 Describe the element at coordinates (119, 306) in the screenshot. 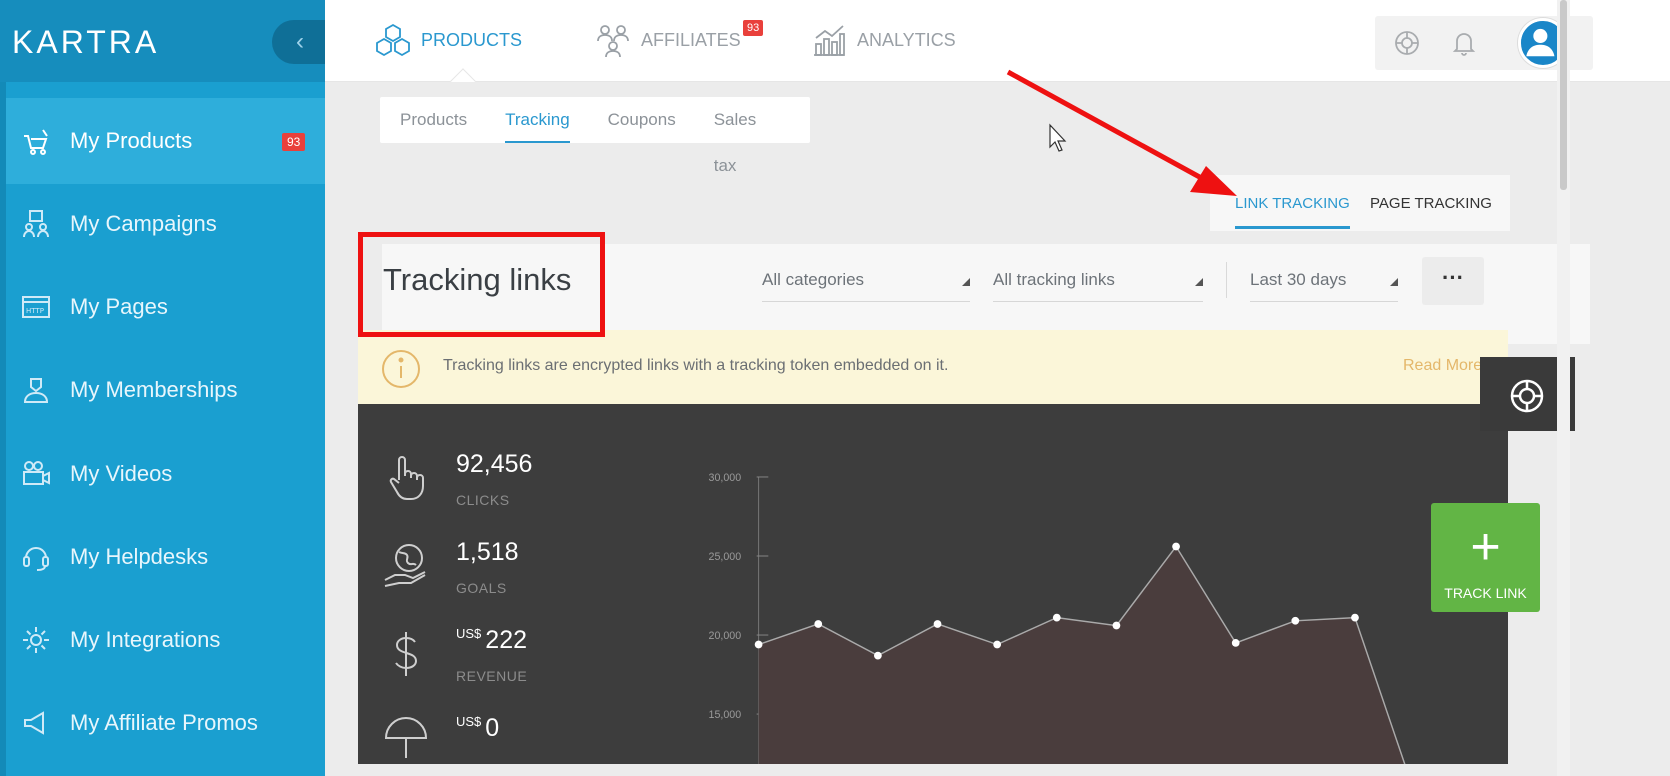

I see `sidebar-item-label: My Pages` at that location.